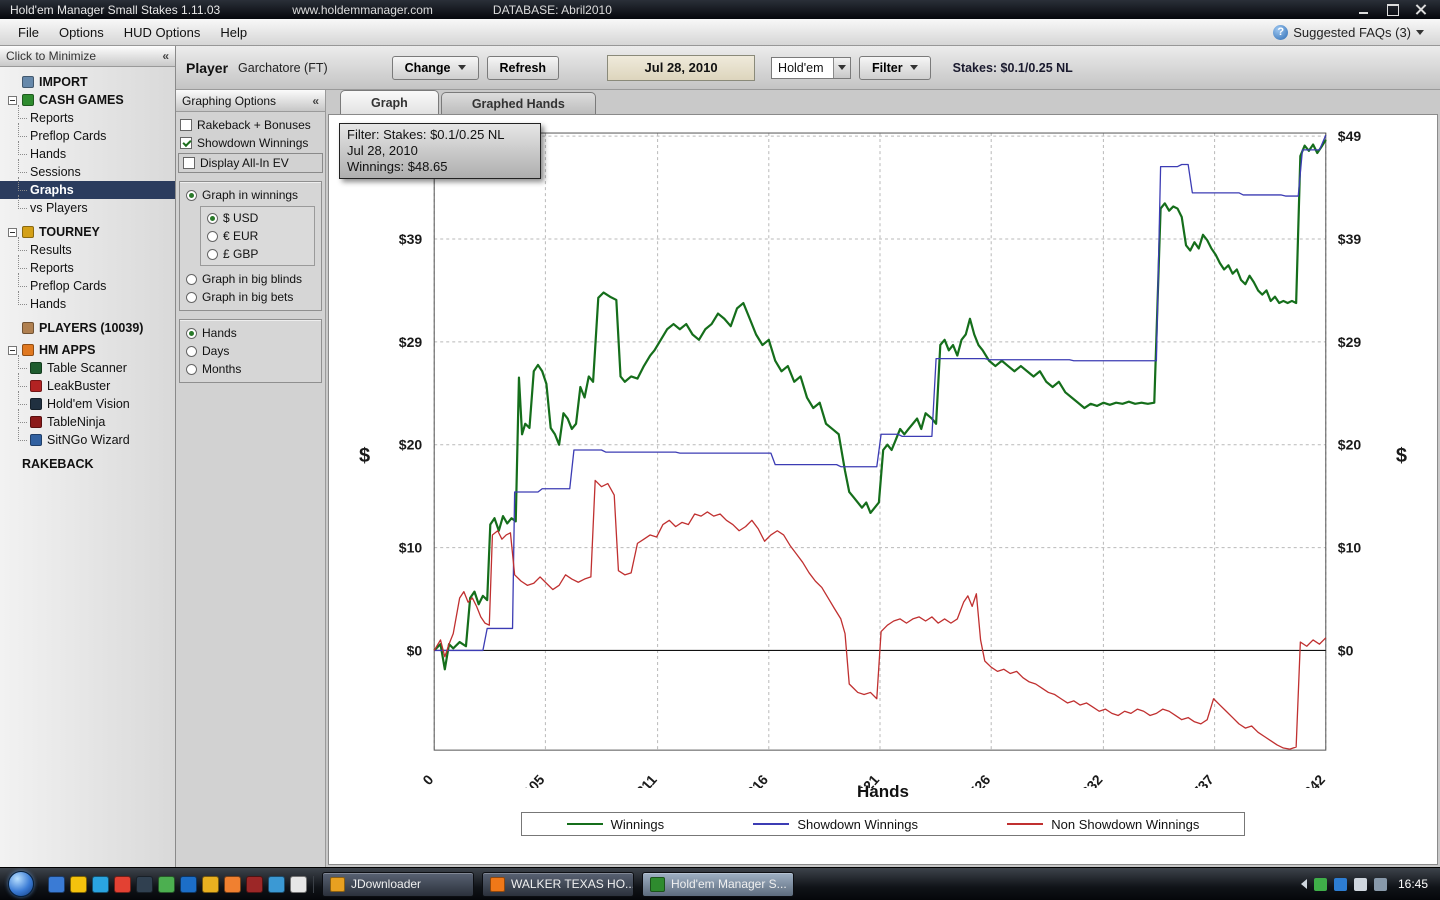 The image size is (1440, 900). Describe the element at coordinates (191, 195) in the screenshot. I see `graph-in-winnings-radio` at that location.